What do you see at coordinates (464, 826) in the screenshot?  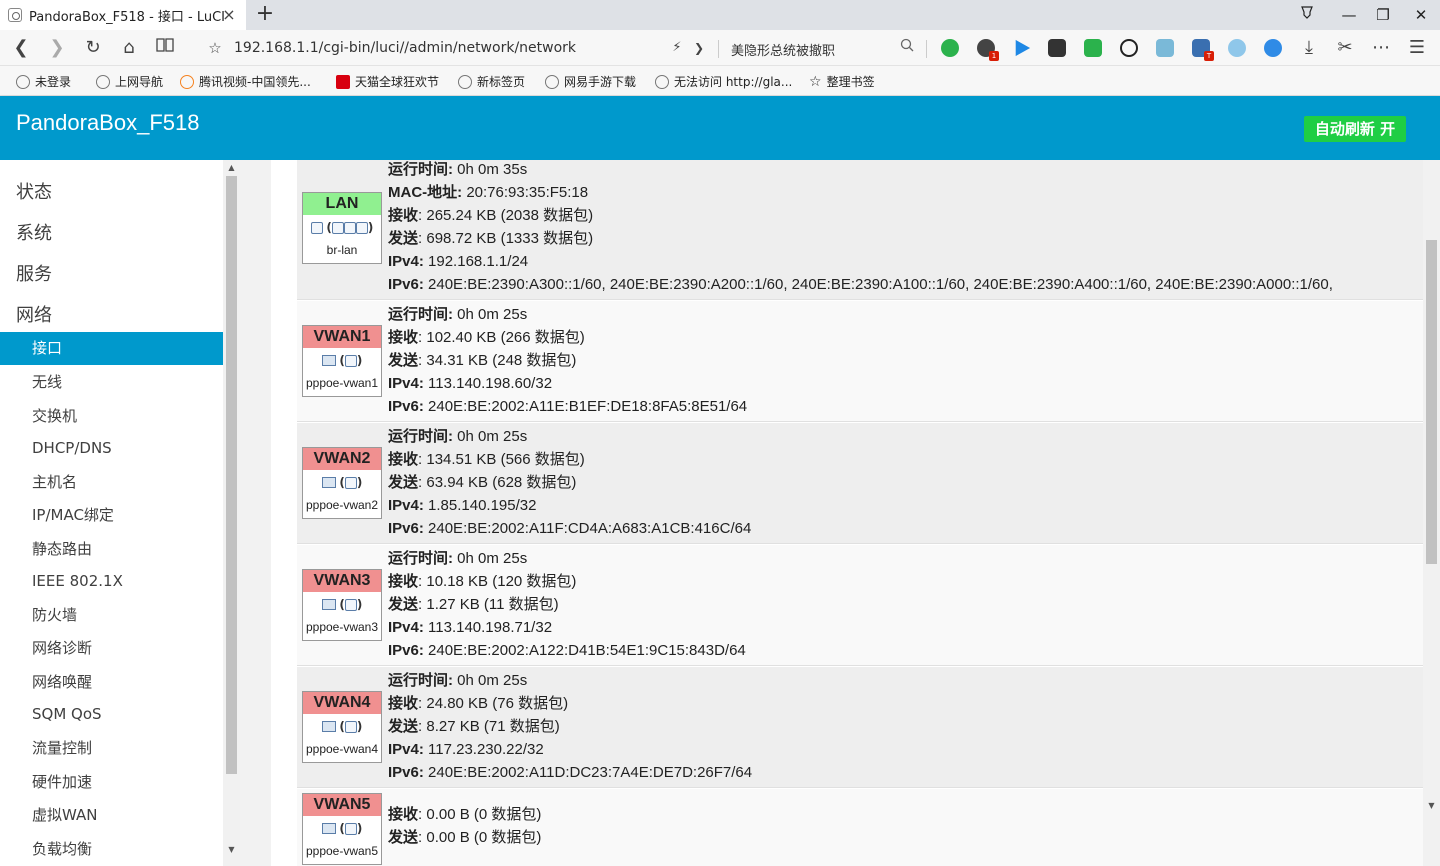 I see `interface-stats: 接收: 0.00 B (0 数据包) 发送: 0.00 B (0 数据包)` at bounding box center [464, 826].